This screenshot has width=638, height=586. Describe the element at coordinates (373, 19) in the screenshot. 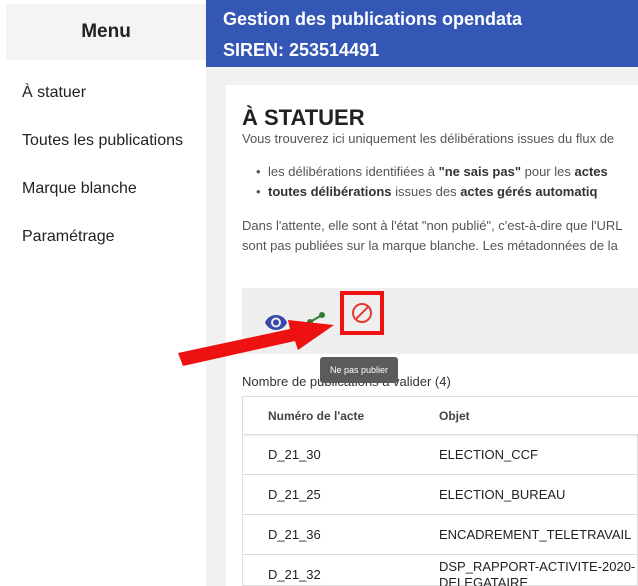

I see `app-title: Gestion des publications opendata` at that location.